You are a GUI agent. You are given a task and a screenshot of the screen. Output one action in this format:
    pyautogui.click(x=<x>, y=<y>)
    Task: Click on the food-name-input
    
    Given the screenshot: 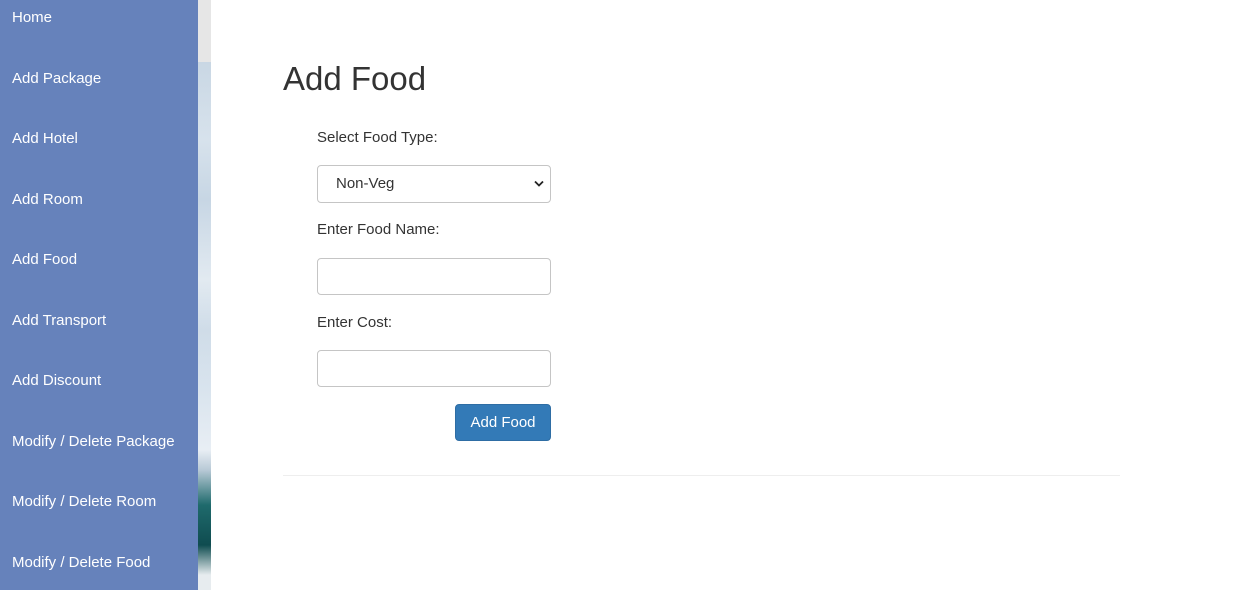 What is the action you would take?
    pyautogui.click(x=434, y=276)
    